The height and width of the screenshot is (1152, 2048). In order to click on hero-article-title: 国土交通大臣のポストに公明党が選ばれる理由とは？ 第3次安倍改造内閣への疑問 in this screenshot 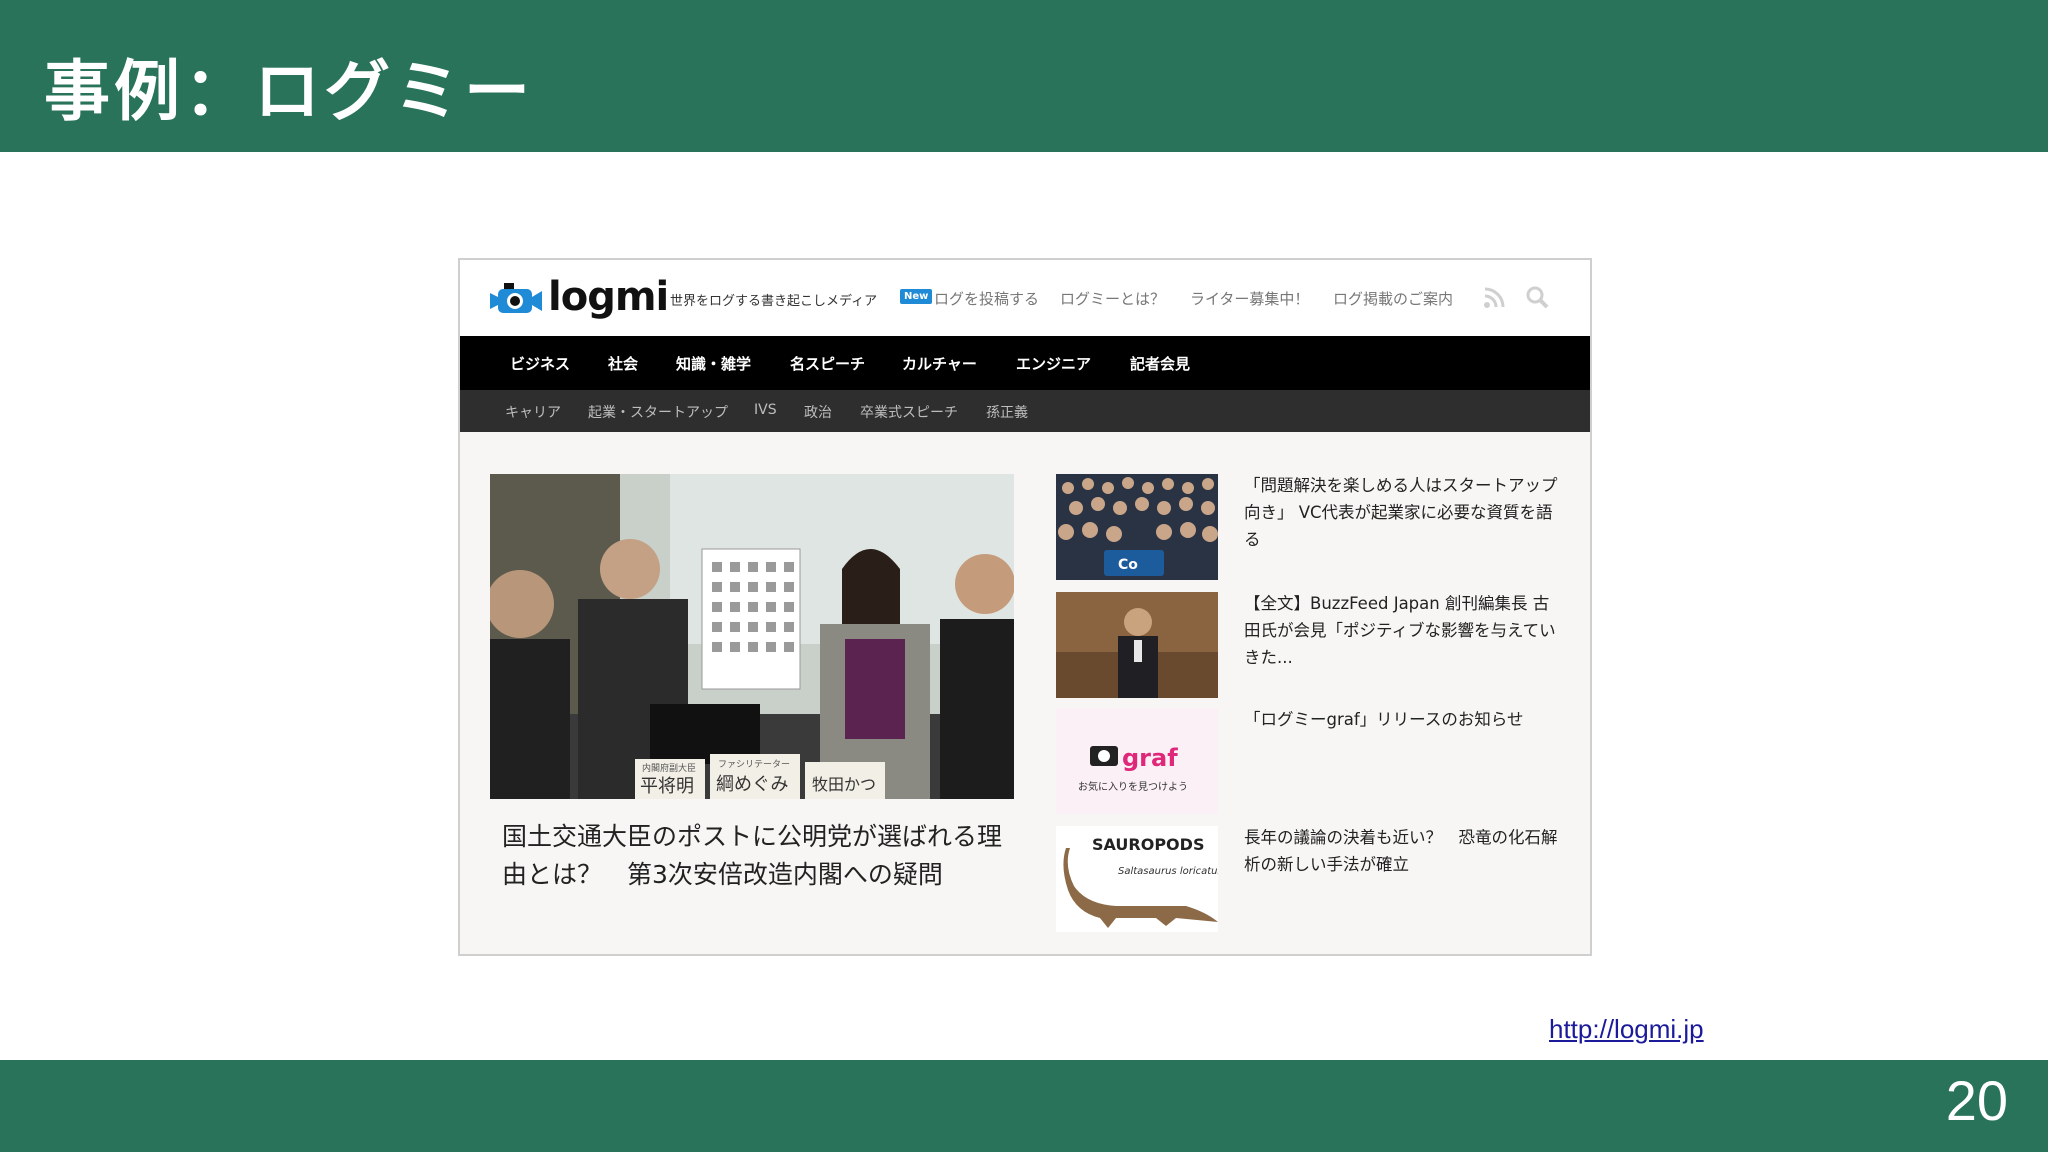, I will do `click(752, 856)`.